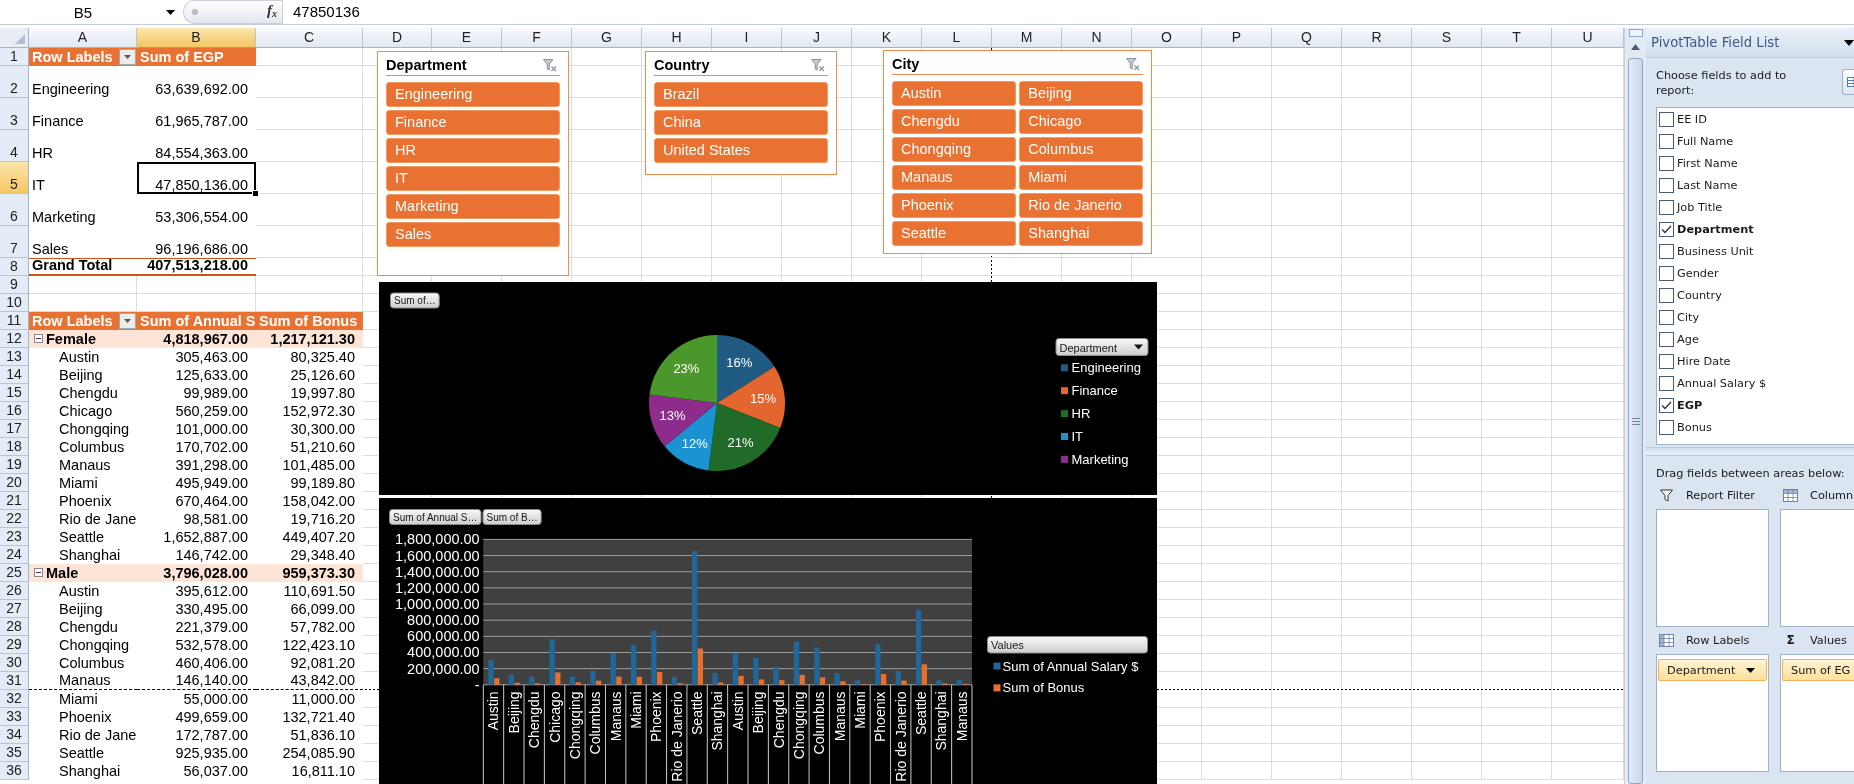 This screenshot has height=784, width=1854. Describe the element at coordinates (1755, 317) in the screenshot. I see `field-item: City` at that location.